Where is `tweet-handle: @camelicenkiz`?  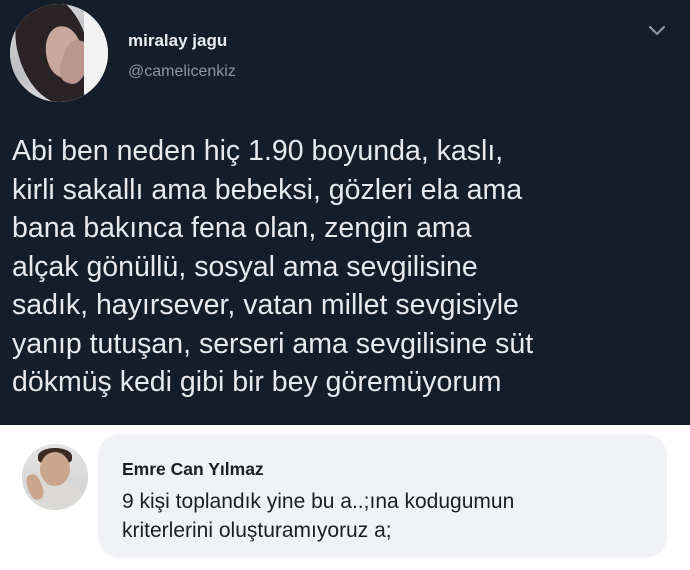
tweet-handle: @camelicenkiz is located at coordinates (182, 72).